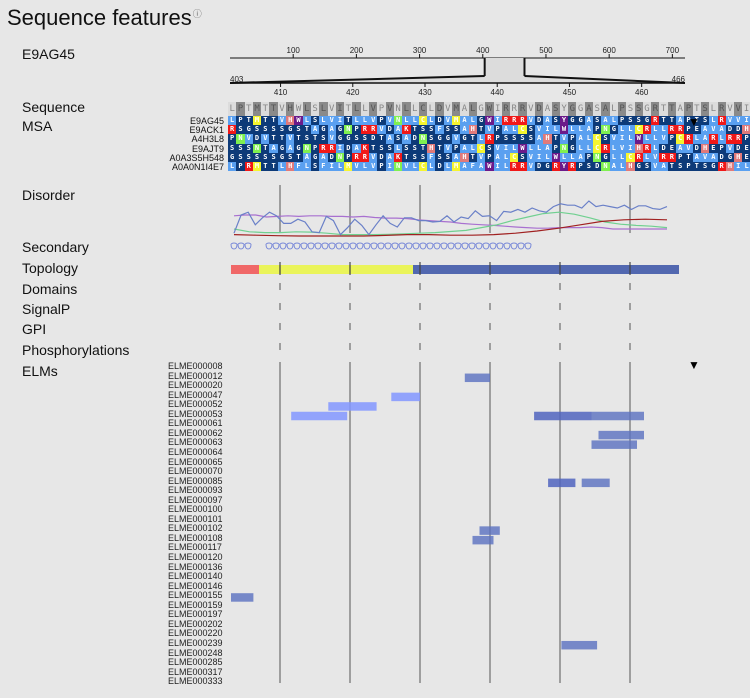 The width and height of the screenshot is (750, 698). What do you see at coordinates (195, 662) in the screenshot?
I see `elm-name: ELME000285` at bounding box center [195, 662].